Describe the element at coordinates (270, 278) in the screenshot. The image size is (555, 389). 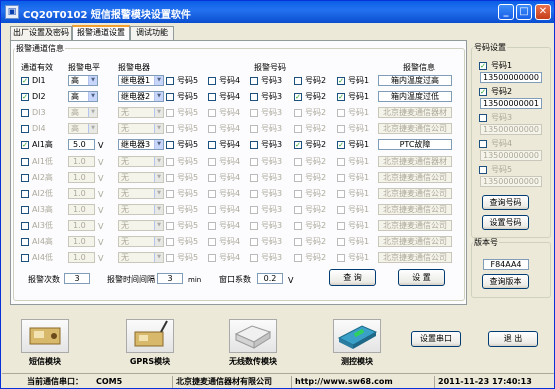
I see `window-input: 0.2` at that location.